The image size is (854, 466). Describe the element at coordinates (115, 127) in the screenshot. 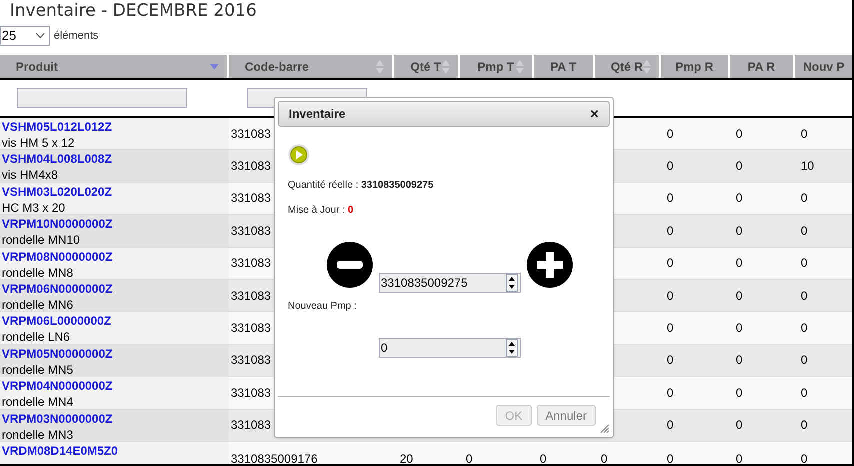

I see `product-code-link: VSHM05L012L012Z` at that location.